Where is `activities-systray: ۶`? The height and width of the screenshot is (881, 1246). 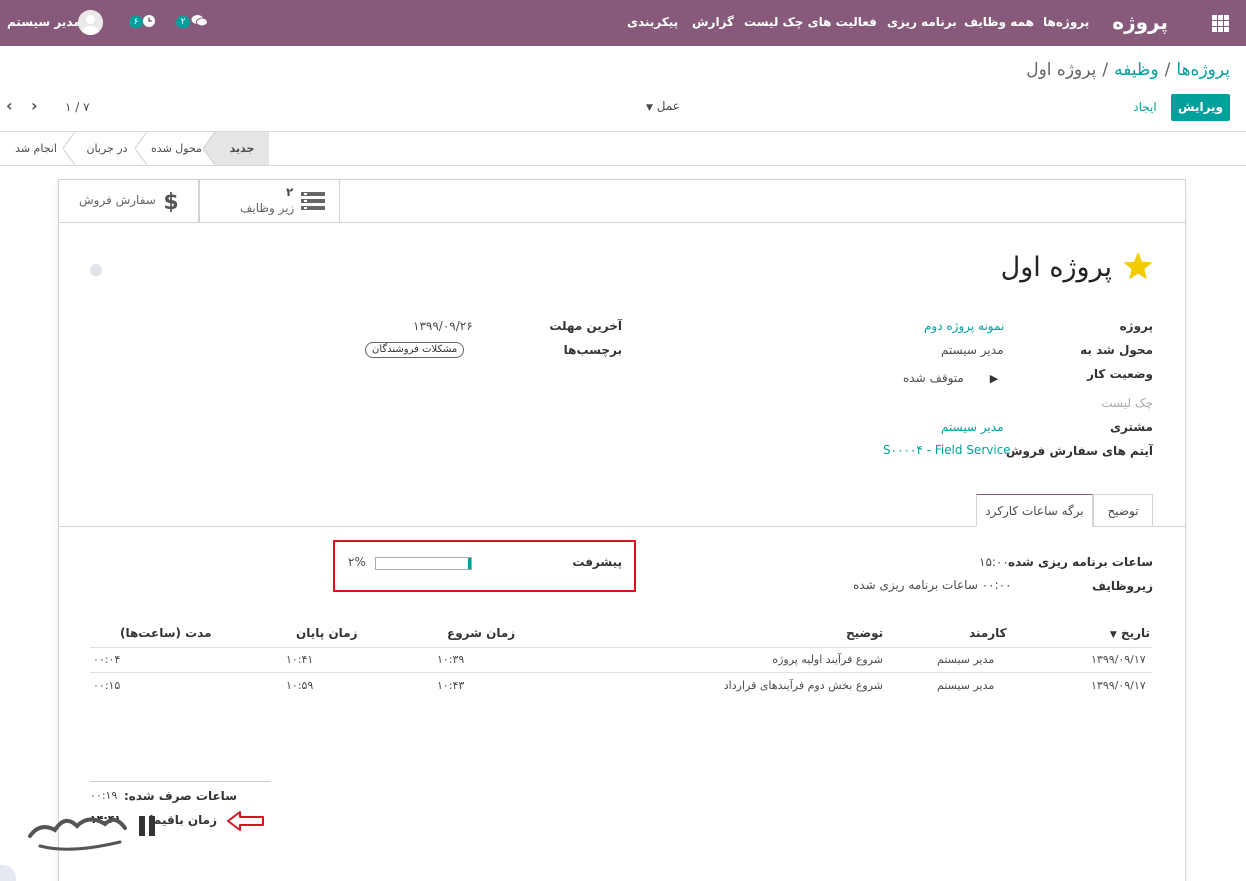 activities-systray: ۶ is located at coordinates (144, 21).